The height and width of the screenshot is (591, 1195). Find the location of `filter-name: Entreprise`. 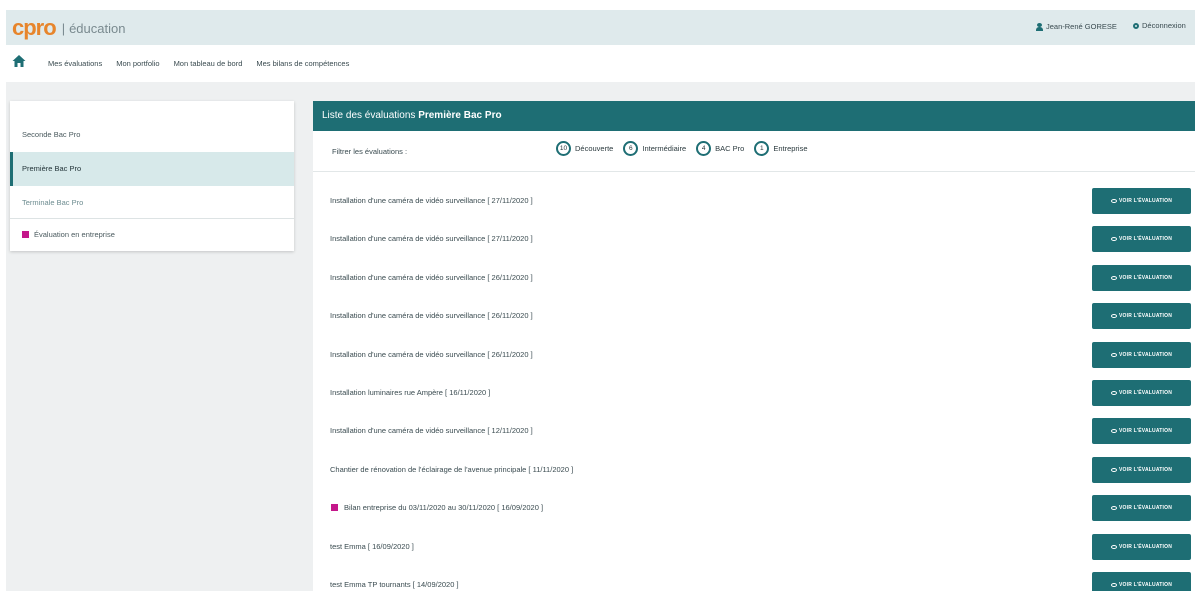

filter-name: Entreprise is located at coordinates (790, 148).